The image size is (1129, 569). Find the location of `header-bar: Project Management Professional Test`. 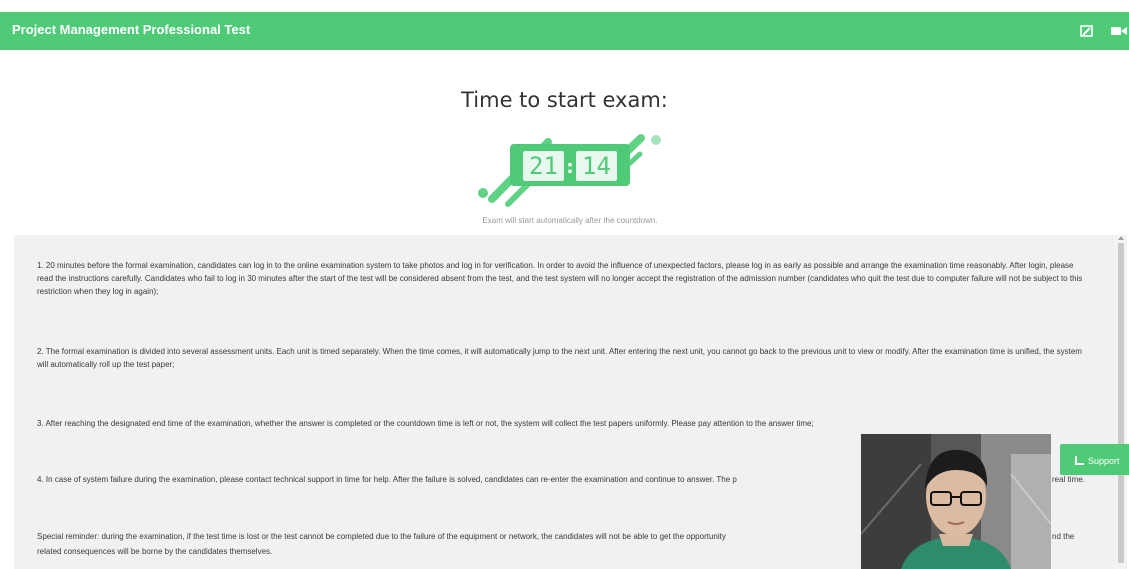

header-bar: Project Management Professional Test is located at coordinates (564, 31).